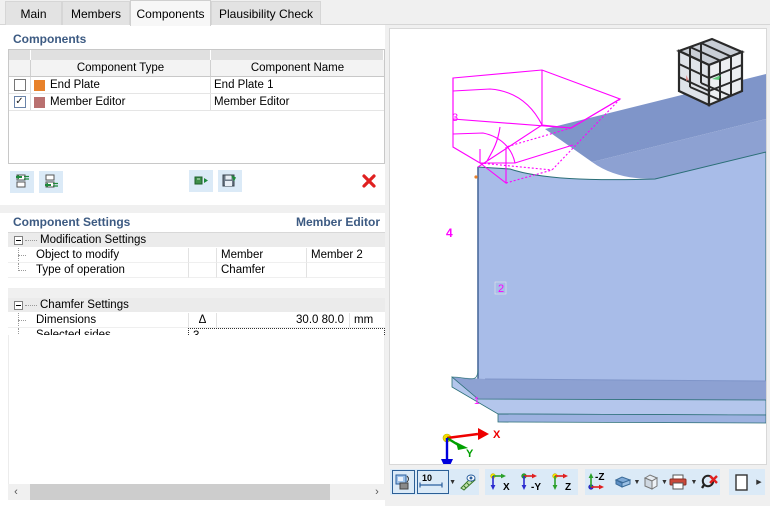 This screenshot has width=770, height=506. I want to click on checkbox-member-editor: ✓, so click(19, 102).